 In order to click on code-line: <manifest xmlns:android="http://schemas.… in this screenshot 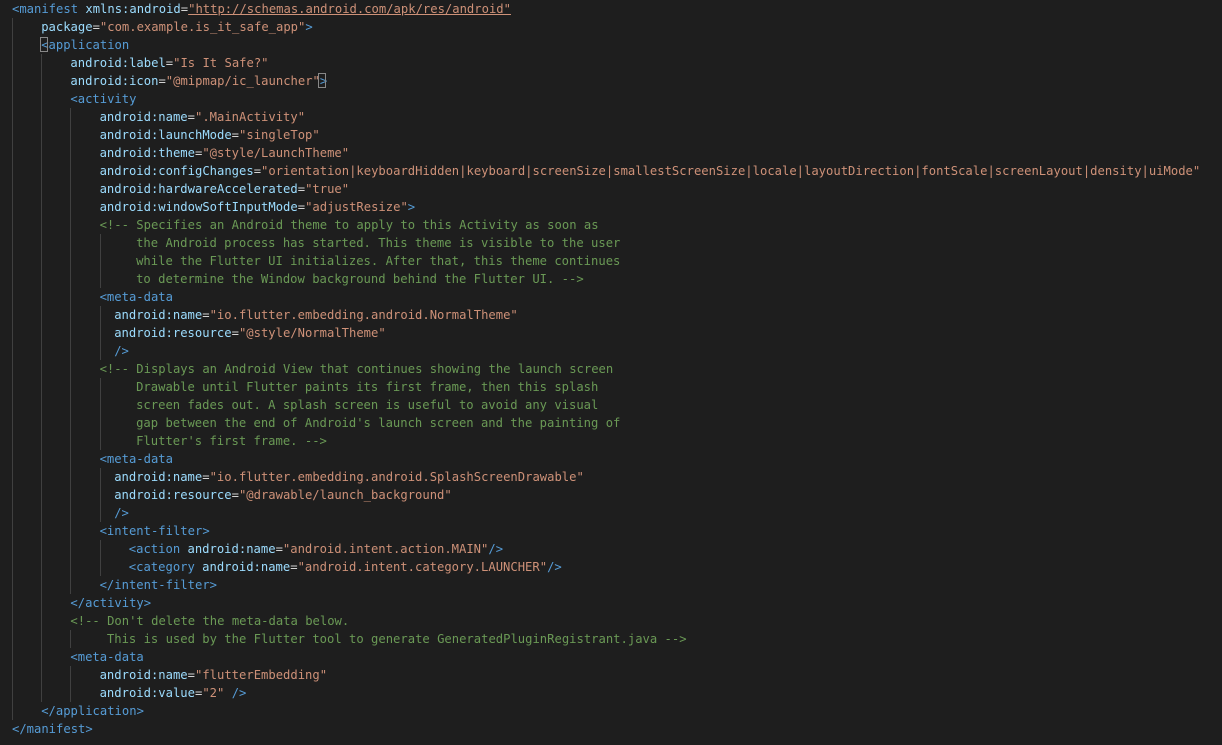, I will do `click(611, 9)`.